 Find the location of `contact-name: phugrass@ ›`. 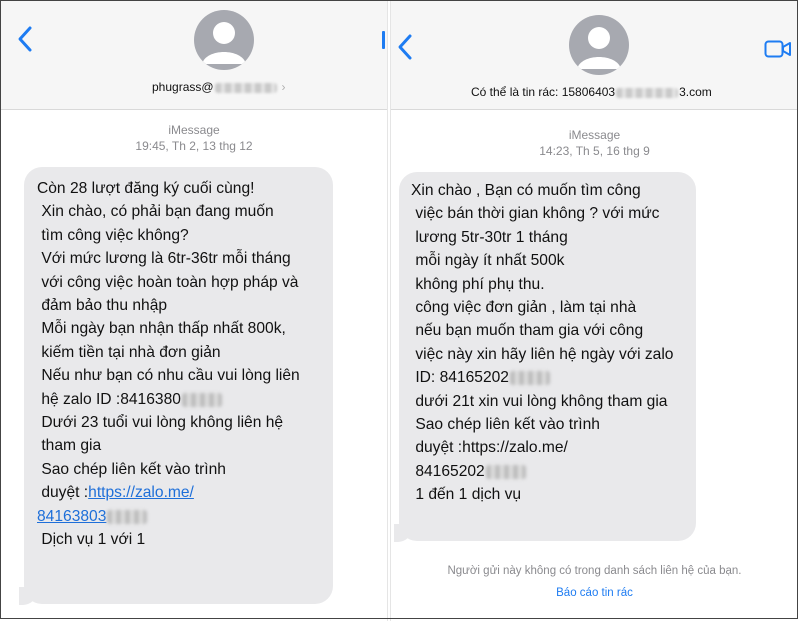

contact-name: phugrass@ › is located at coordinates (219, 87).